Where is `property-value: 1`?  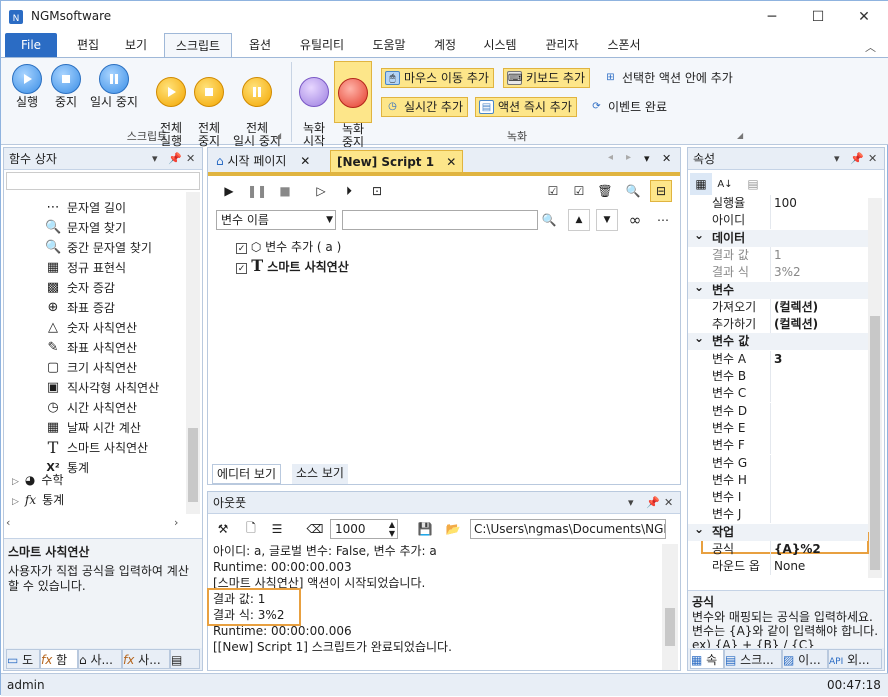 property-value: 1 is located at coordinates (778, 255).